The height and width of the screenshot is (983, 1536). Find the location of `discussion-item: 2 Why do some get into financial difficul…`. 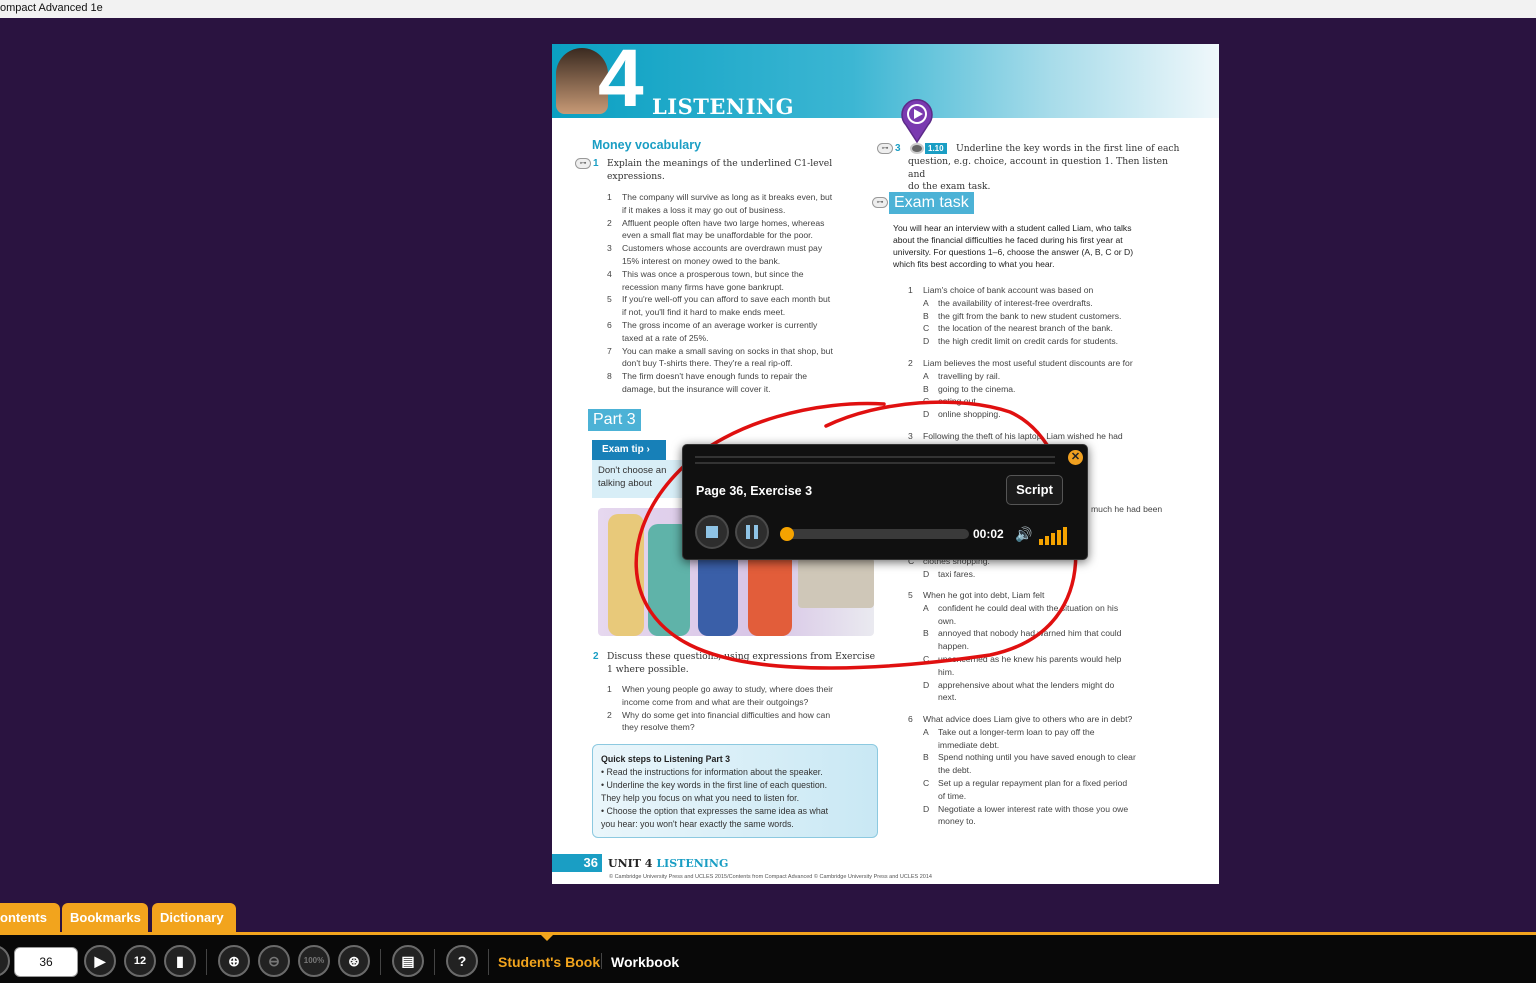

discussion-item: 2 Why do some get into financial difficul… is located at coordinates (742, 722).